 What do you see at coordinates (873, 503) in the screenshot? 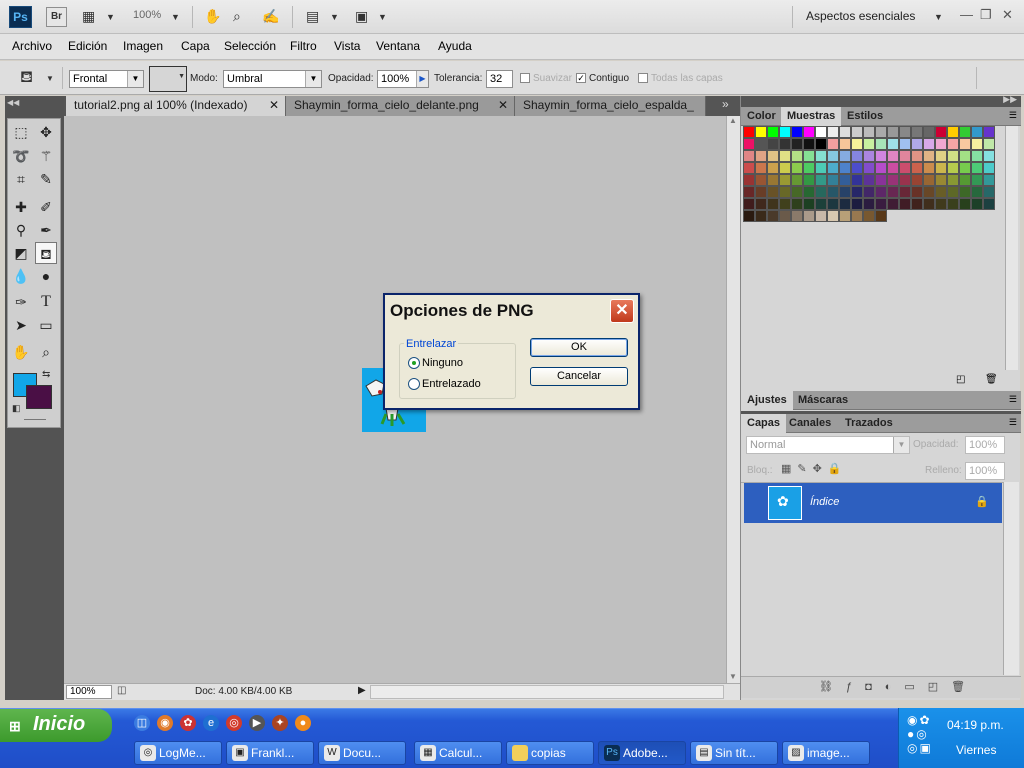
I see `layer-row-indice: ✿ Índice 🔒` at bounding box center [873, 503].